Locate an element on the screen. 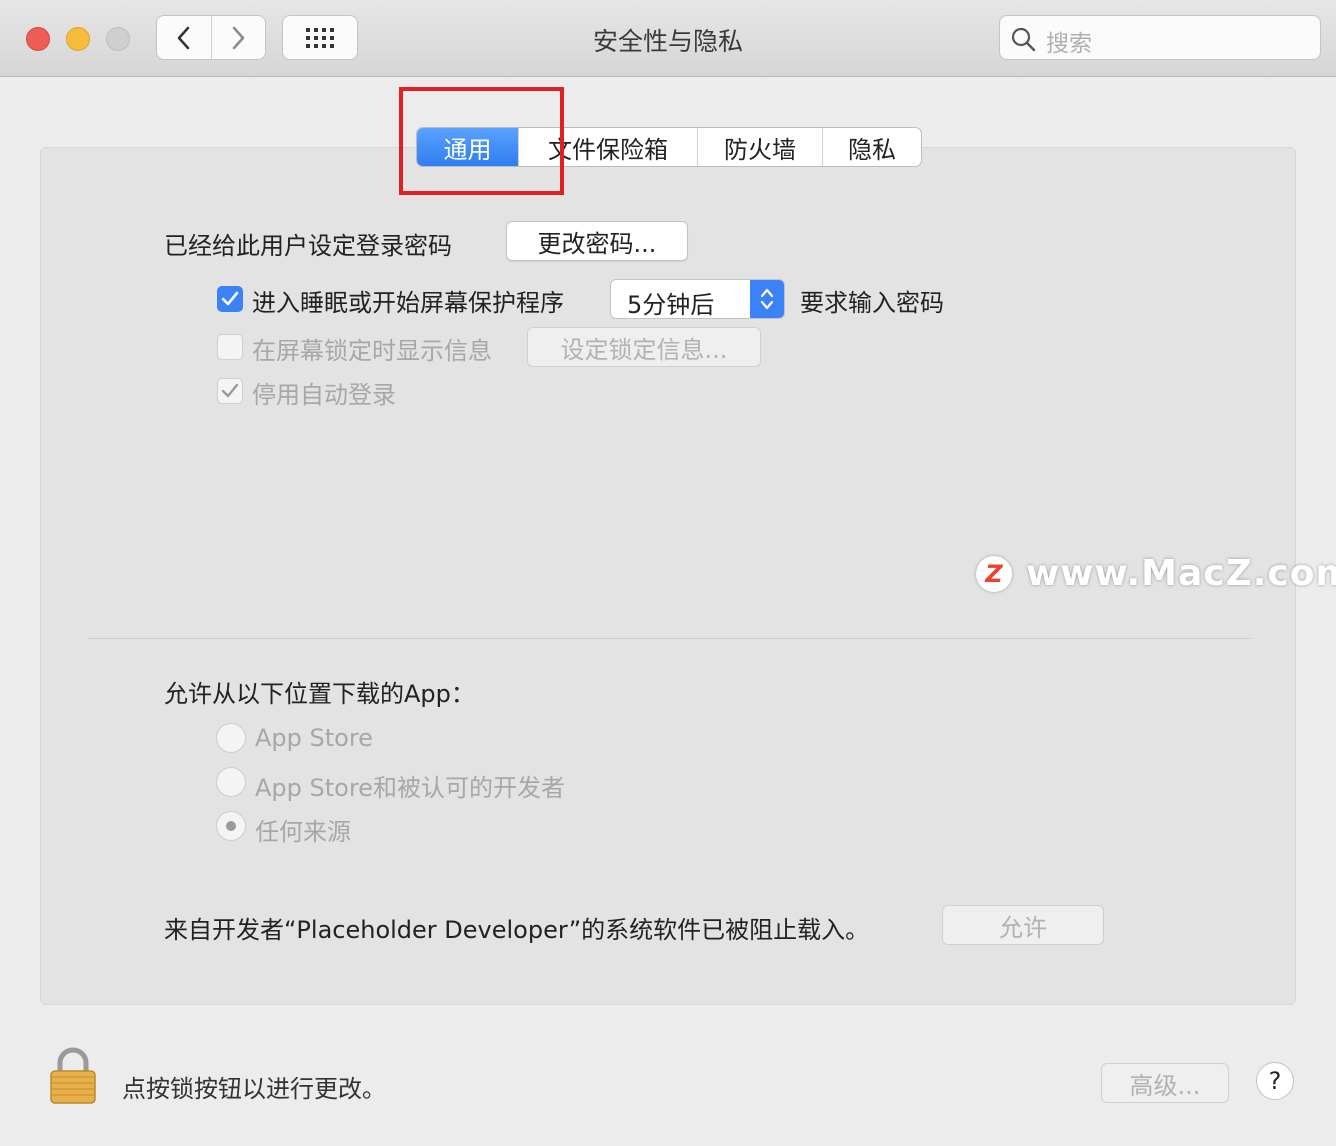 This screenshot has width=1336, height=1146. radio-anywhere is located at coordinates (231, 826).